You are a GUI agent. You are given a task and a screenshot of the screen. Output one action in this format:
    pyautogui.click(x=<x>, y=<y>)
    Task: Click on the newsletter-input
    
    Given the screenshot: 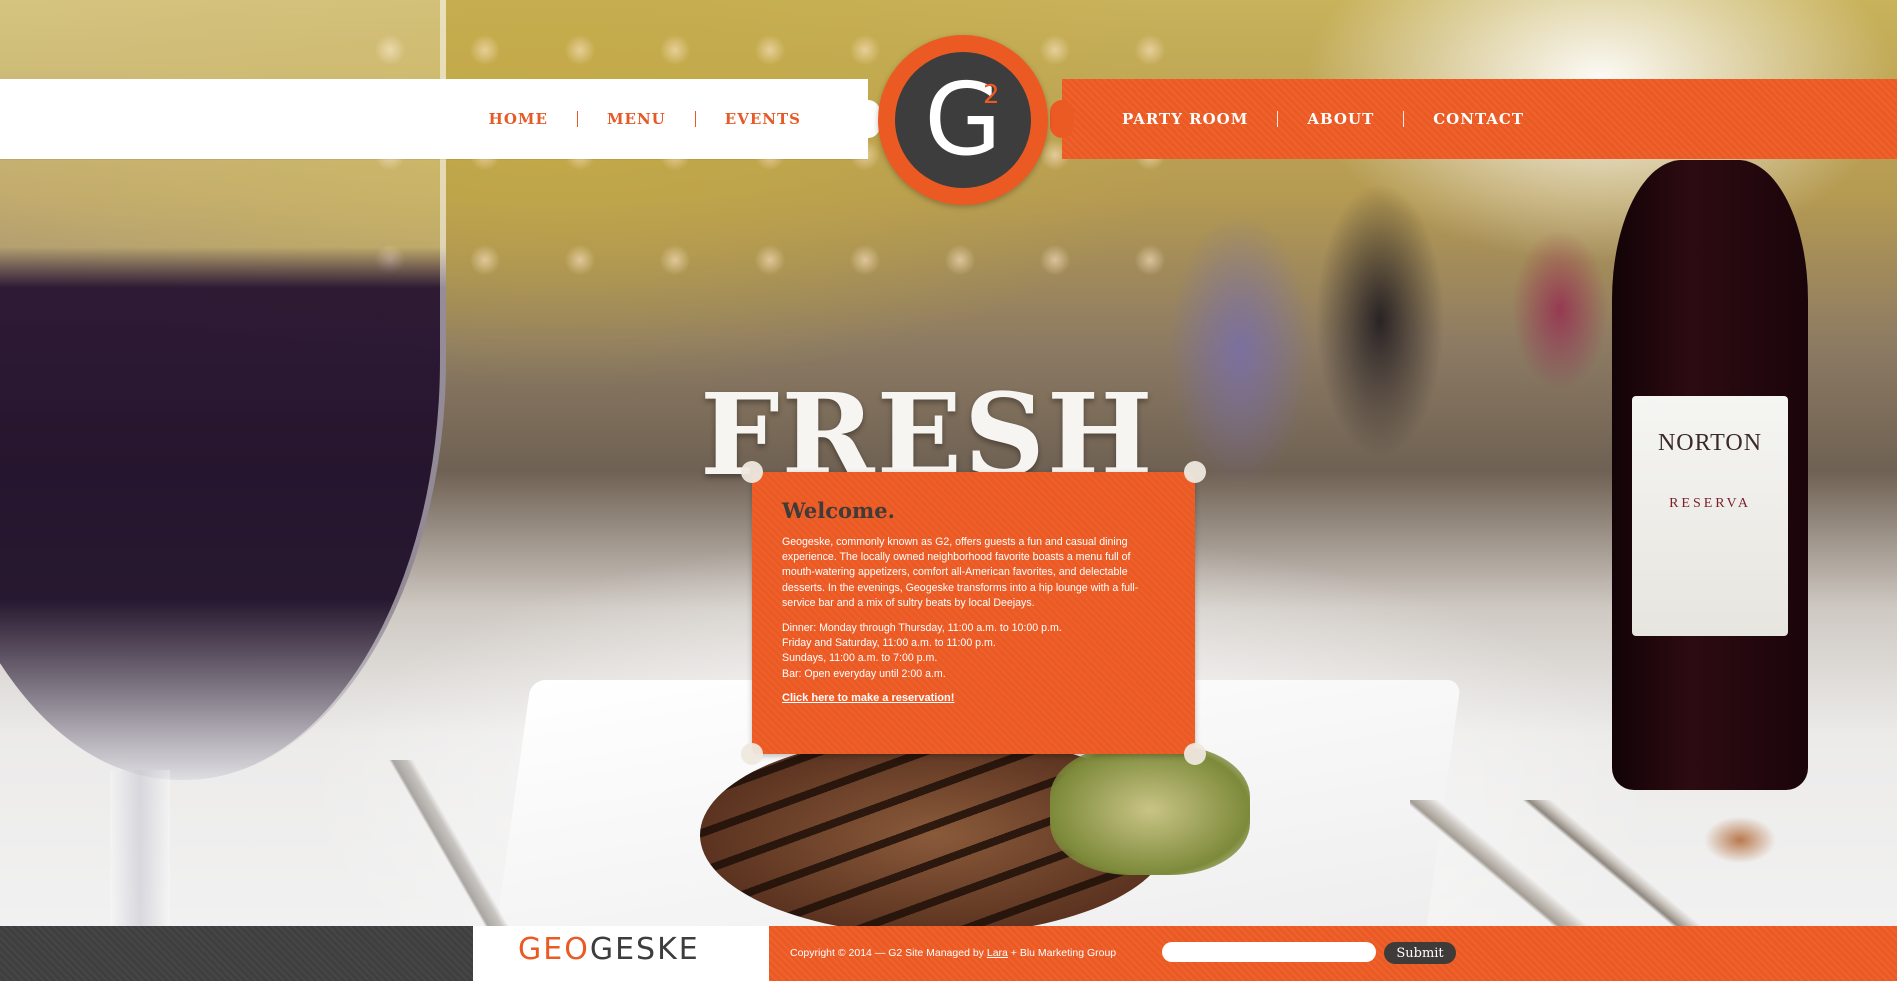 What is the action you would take?
    pyautogui.click(x=1269, y=952)
    